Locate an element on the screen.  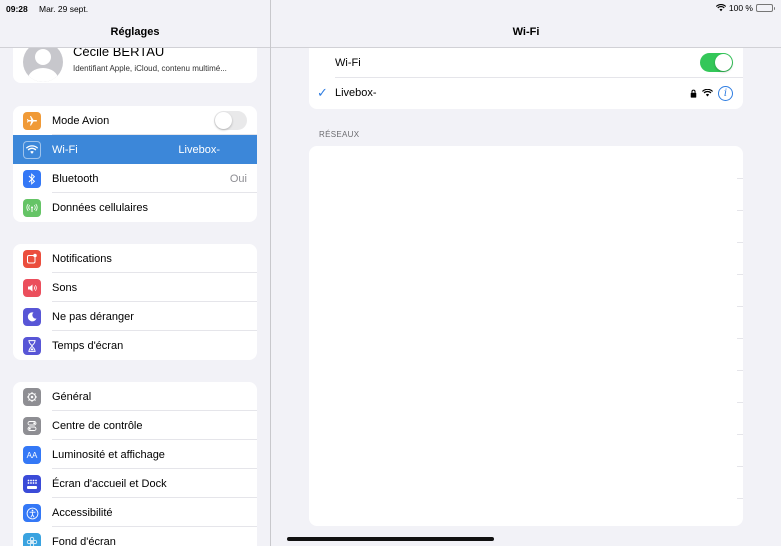
status-bar: 09:28 Mar. 29 sept. 100 % is located at coordinates (390, 8).